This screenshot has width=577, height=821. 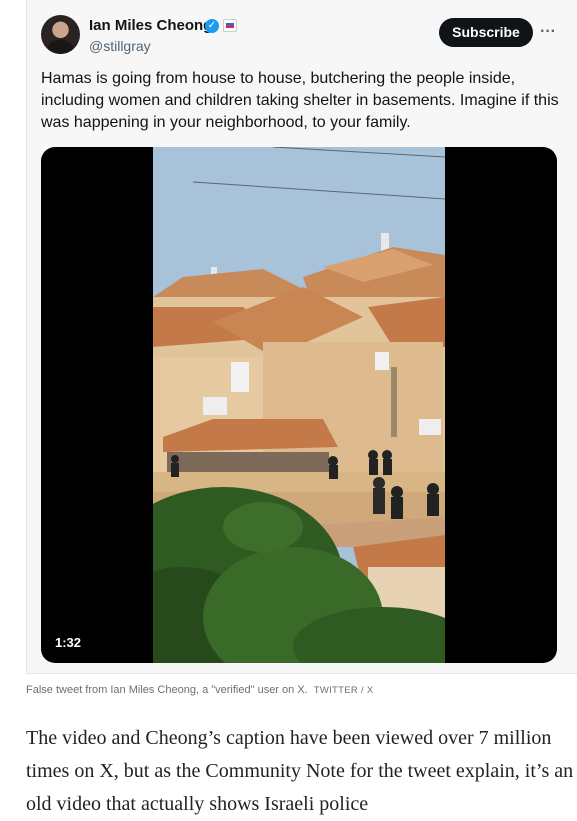 What do you see at coordinates (68, 642) in the screenshot?
I see `video-duration: 1:32` at bounding box center [68, 642].